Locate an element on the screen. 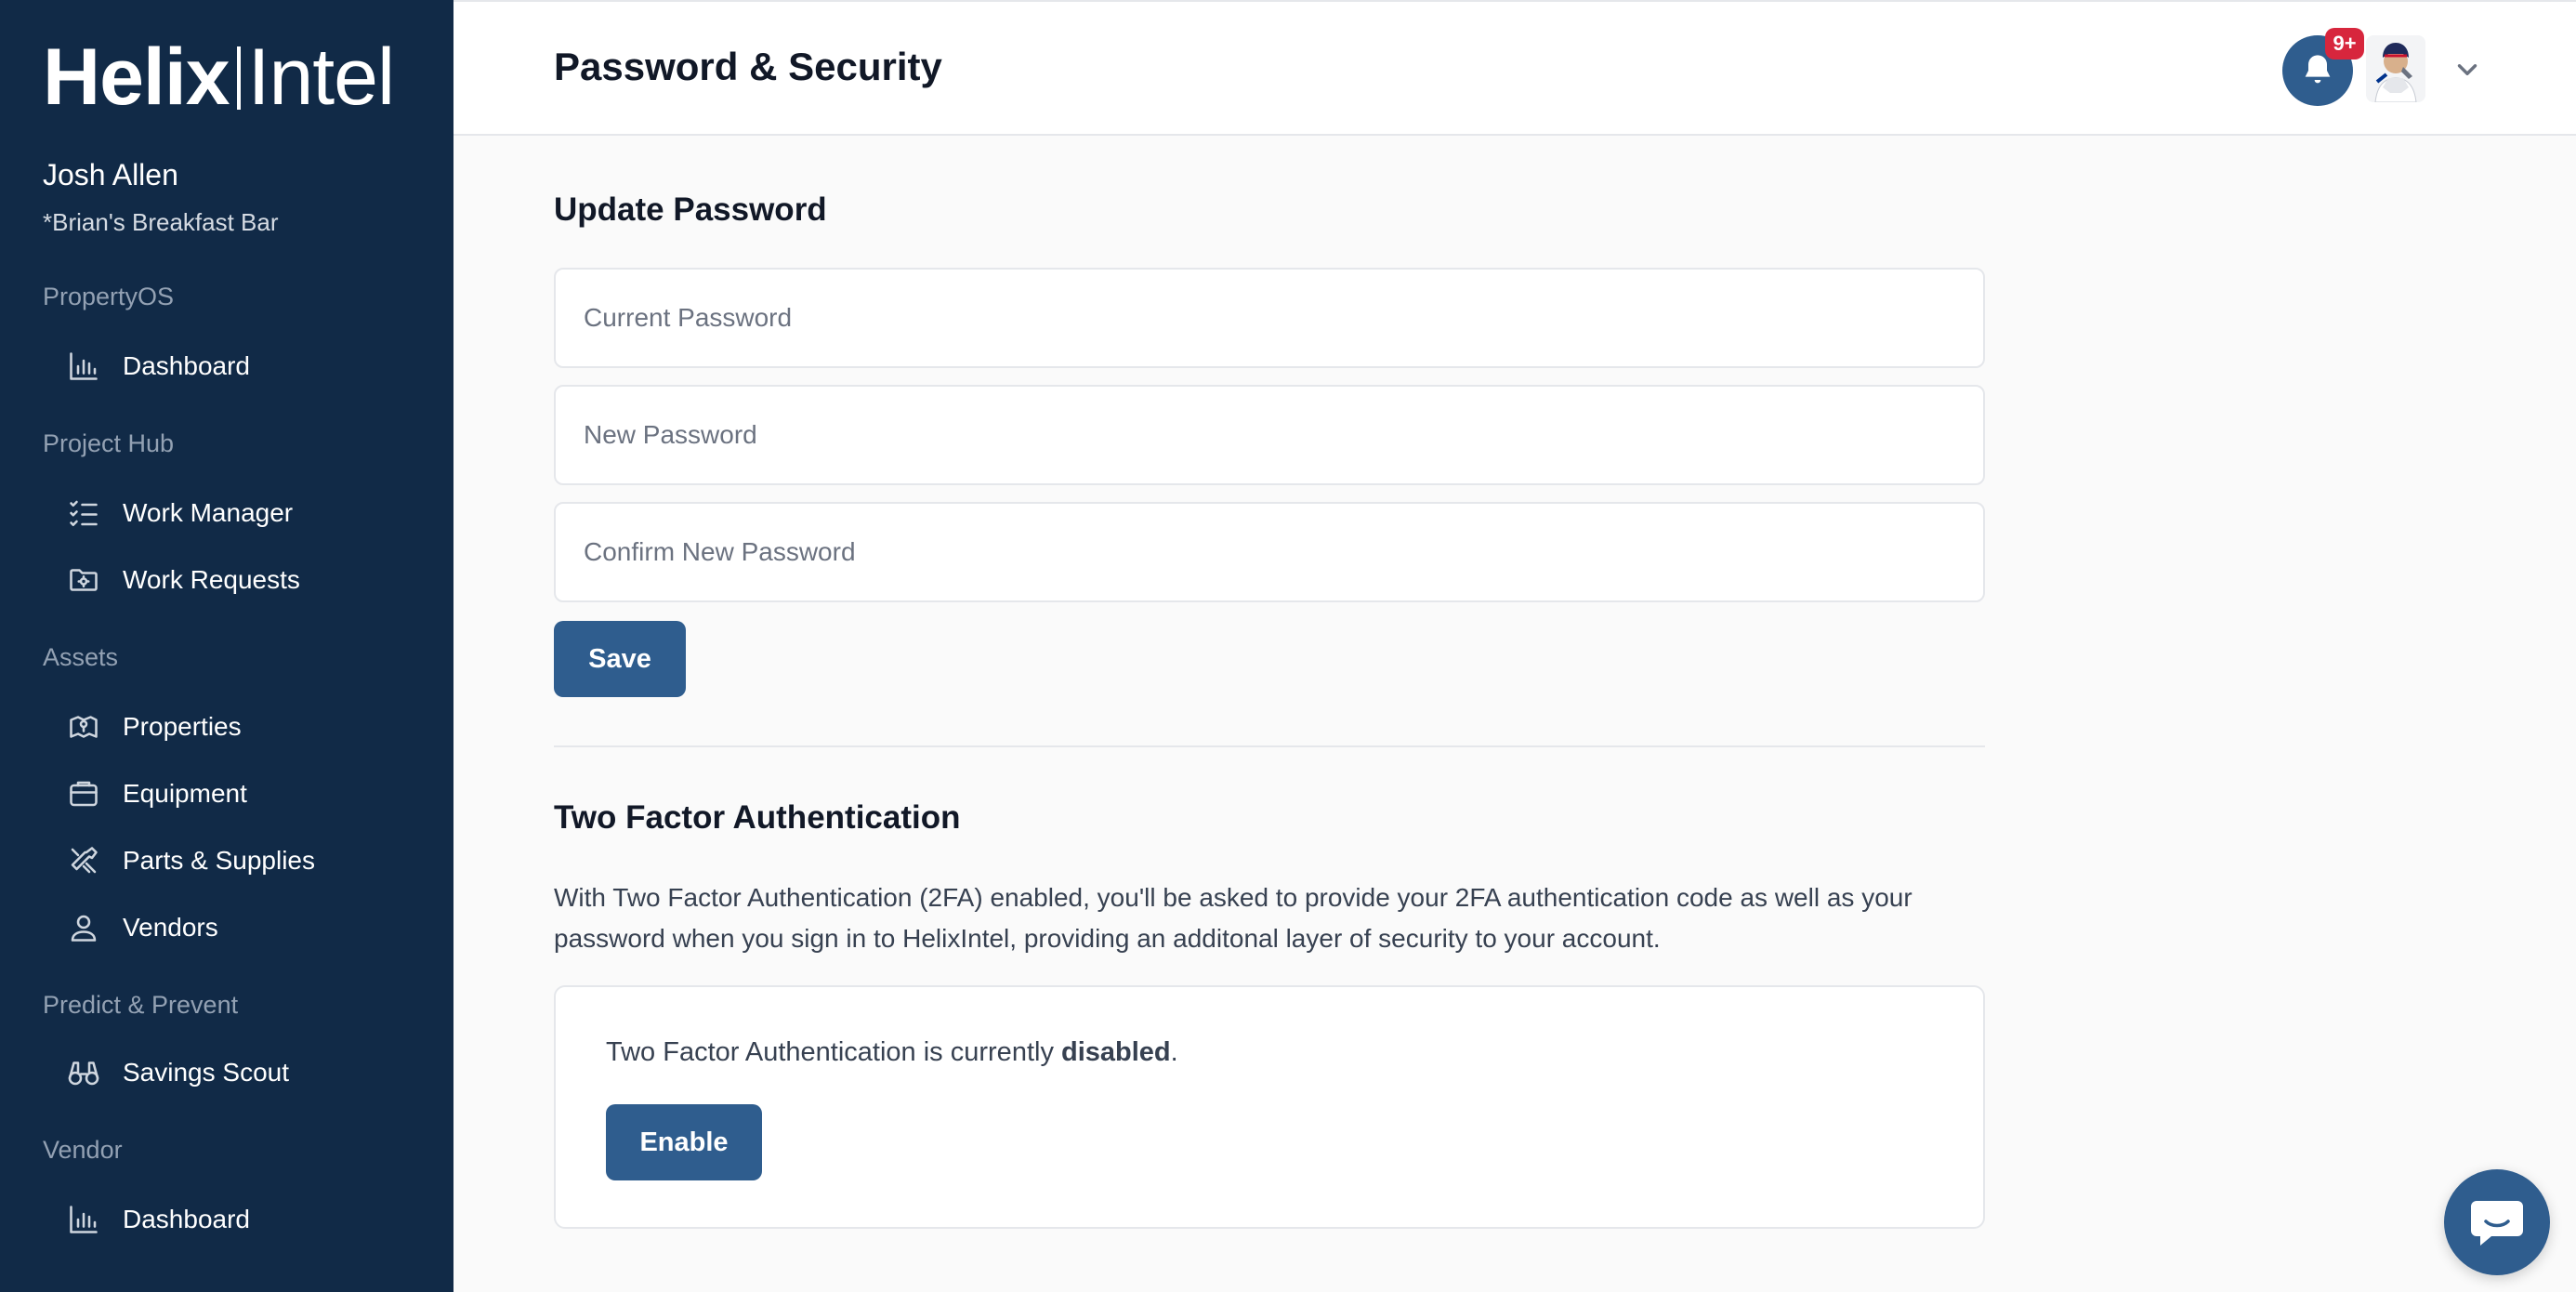 The width and height of the screenshot is (2576, 1292). sidebar-item-properties: Properties is located at coordinates (153, 726).